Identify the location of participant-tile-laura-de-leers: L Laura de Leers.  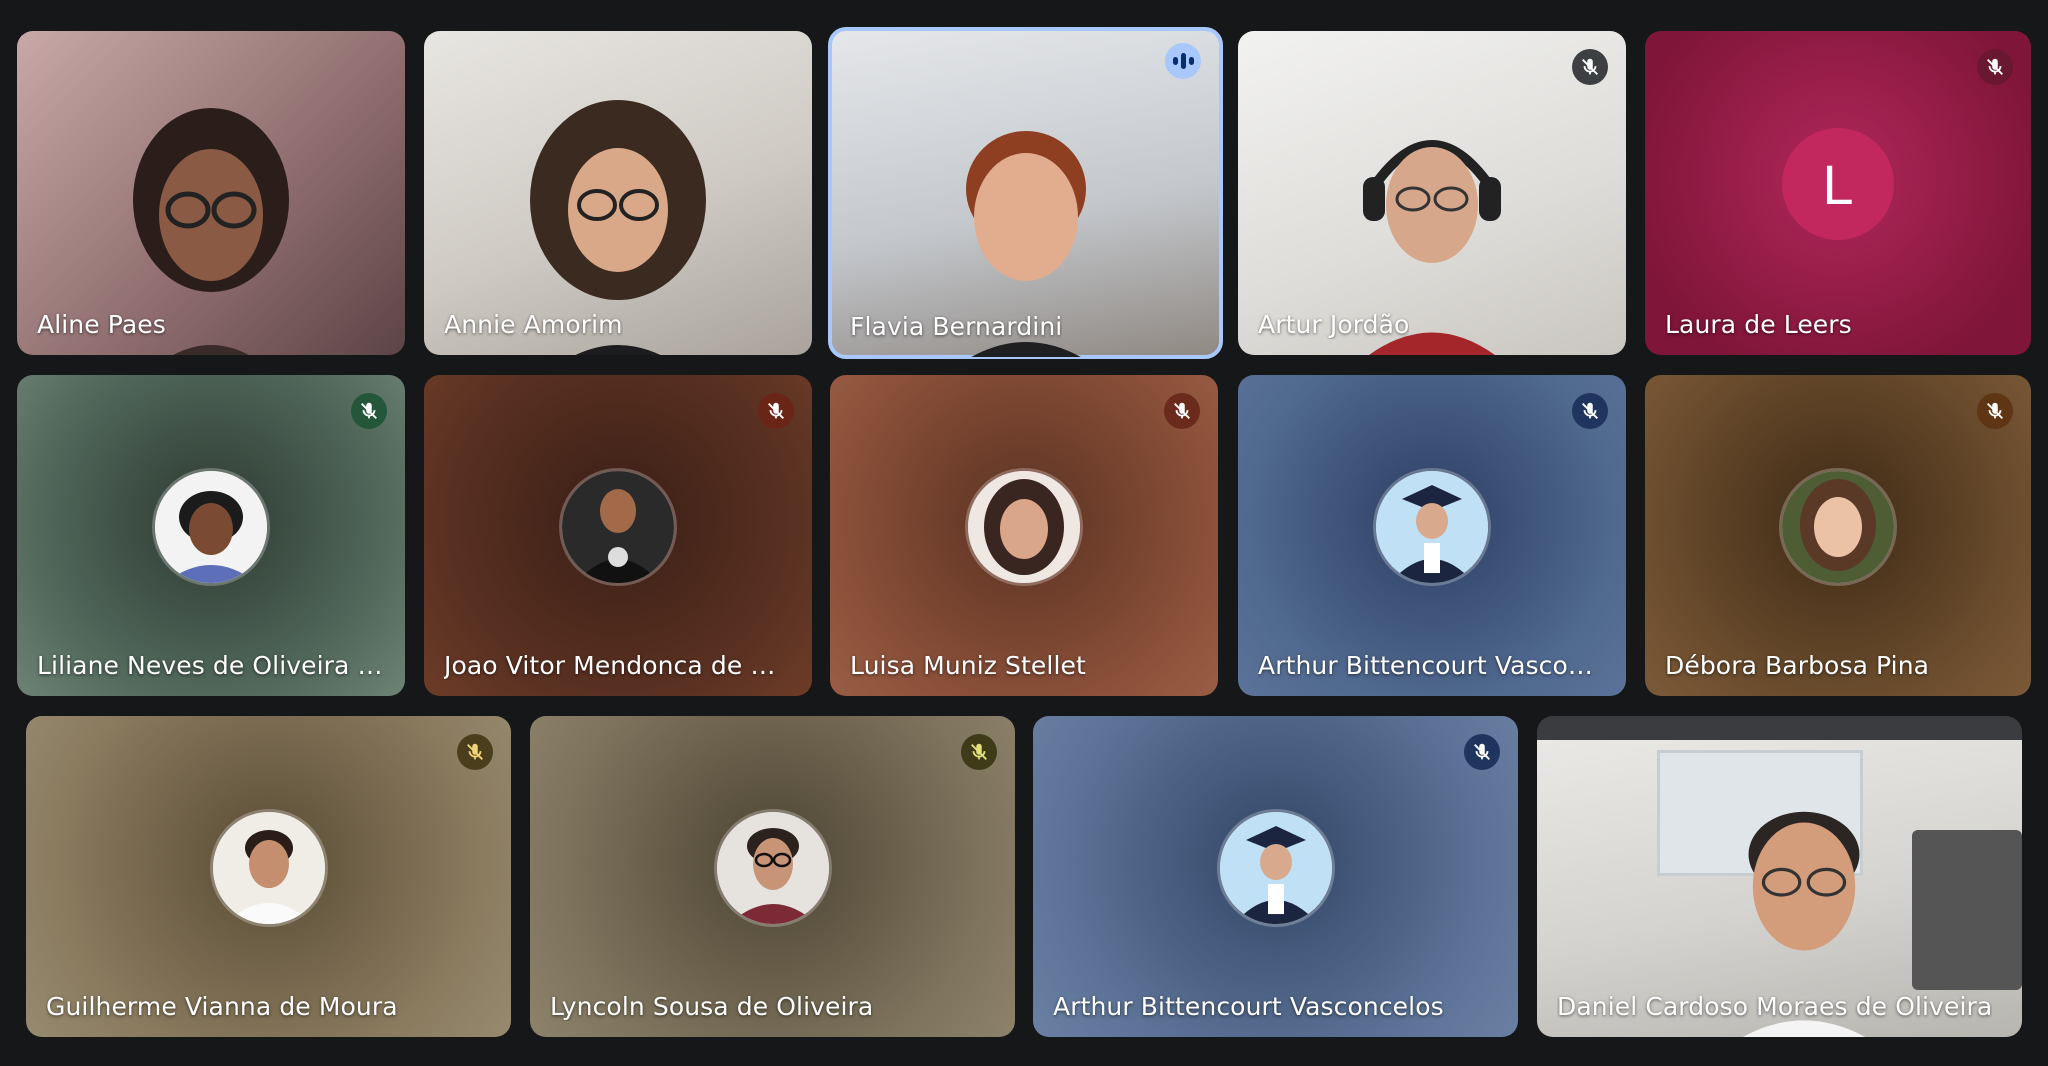
(1838, 193).